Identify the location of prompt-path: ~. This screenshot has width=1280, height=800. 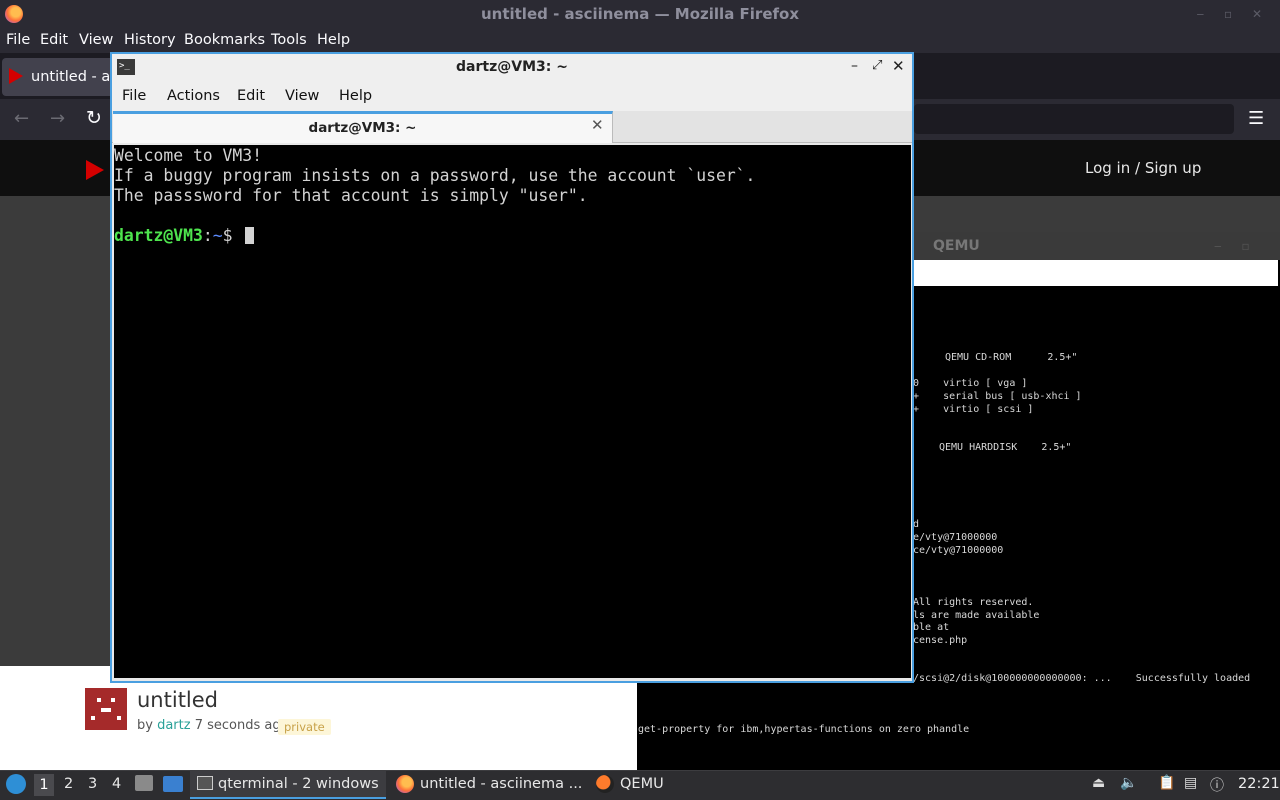
(217, 235).